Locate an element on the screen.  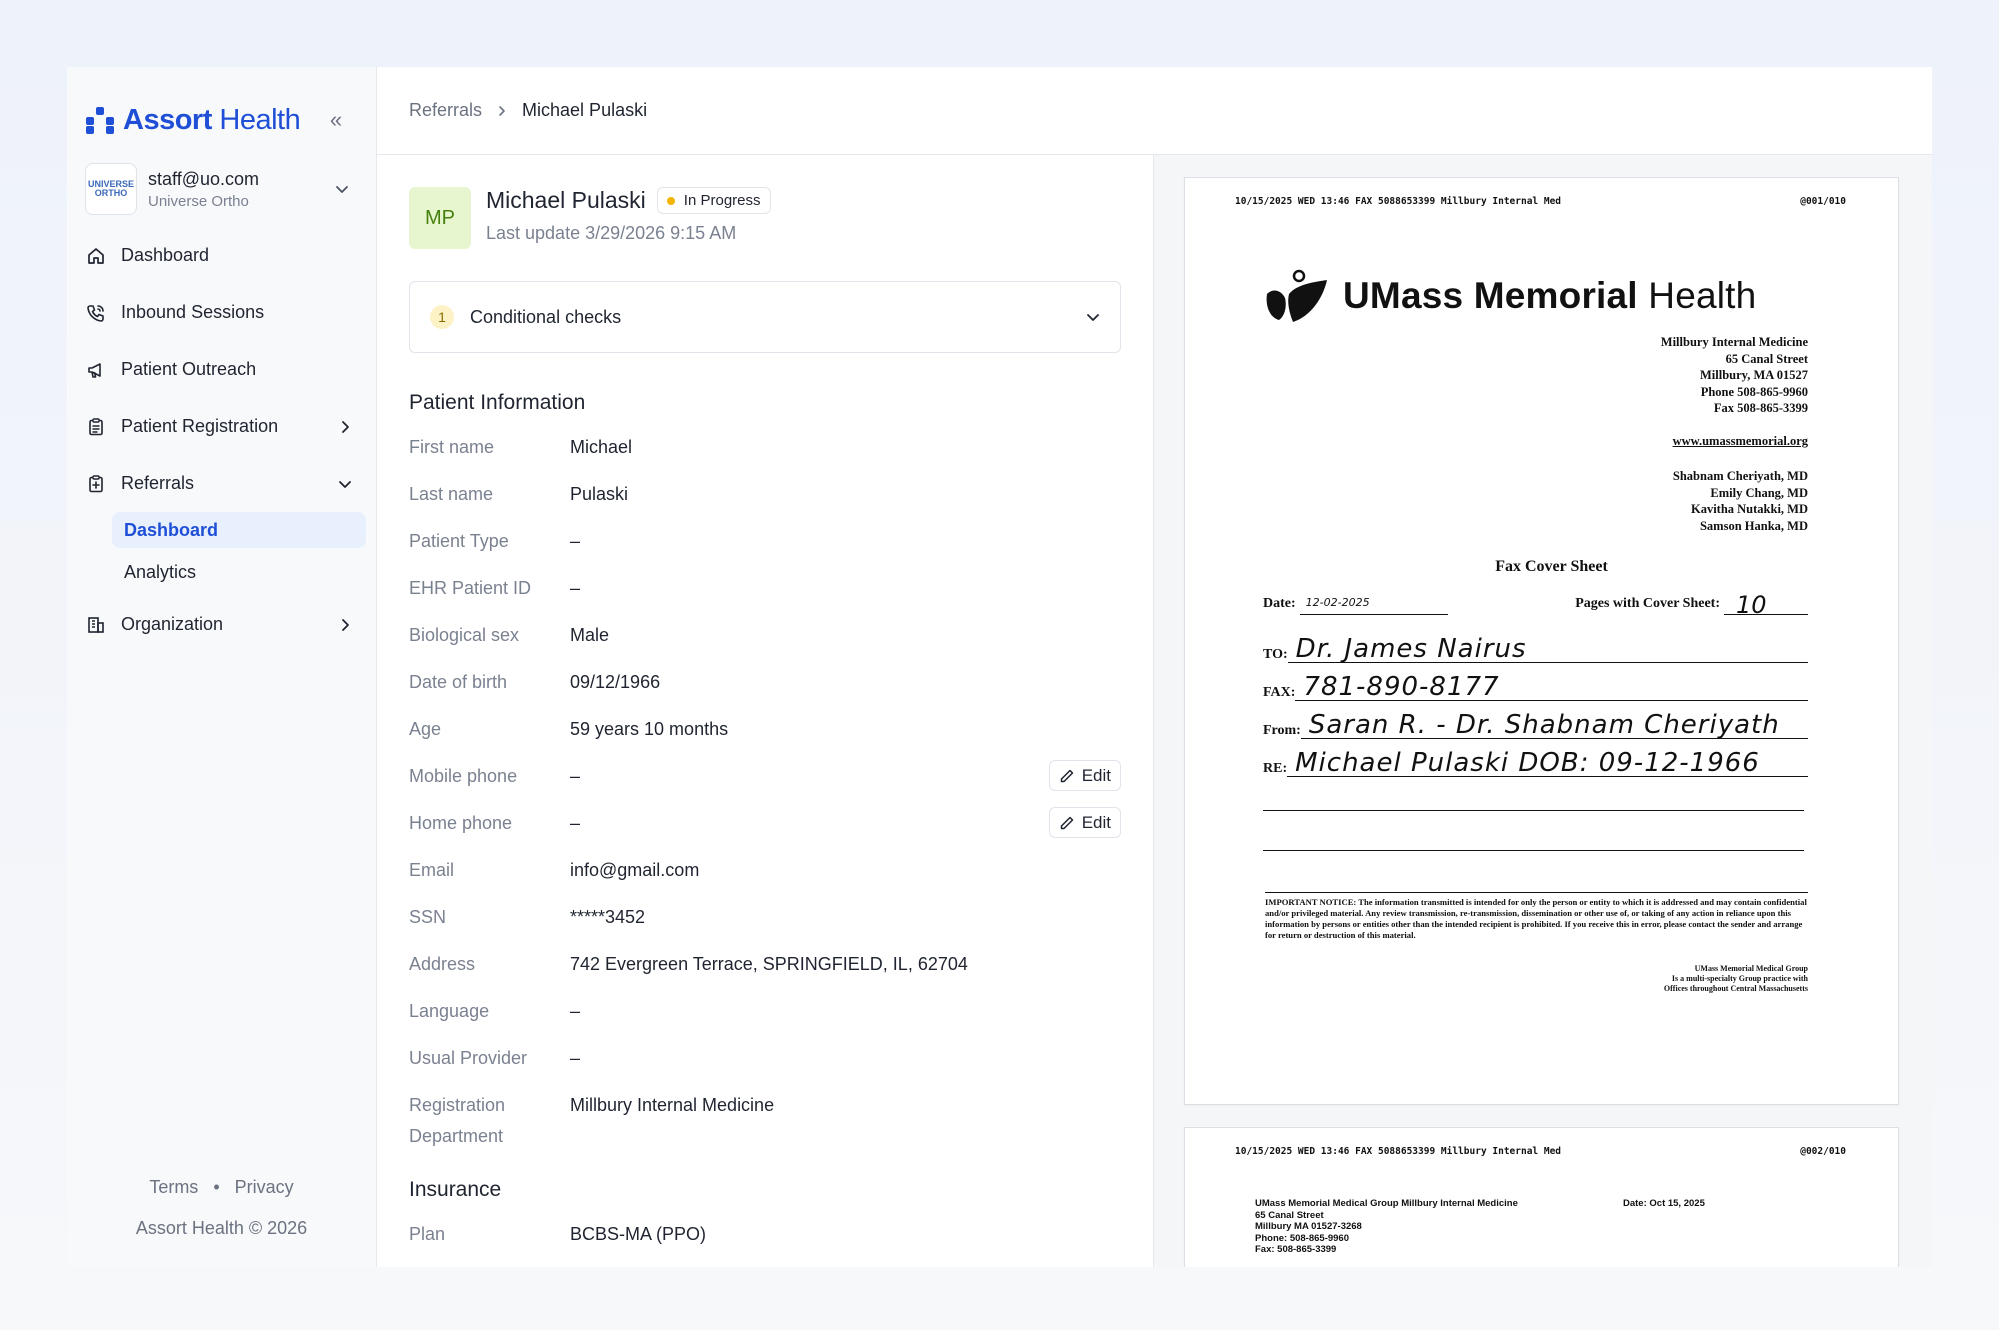
info-value: 09/12/1966 is located at coordinates (615, 682).